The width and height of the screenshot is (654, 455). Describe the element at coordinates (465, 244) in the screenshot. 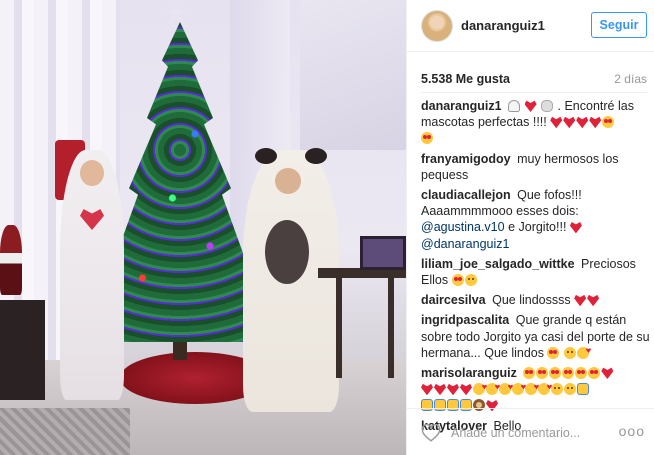

I see `mention-link: @danaranguiz1` at that location.